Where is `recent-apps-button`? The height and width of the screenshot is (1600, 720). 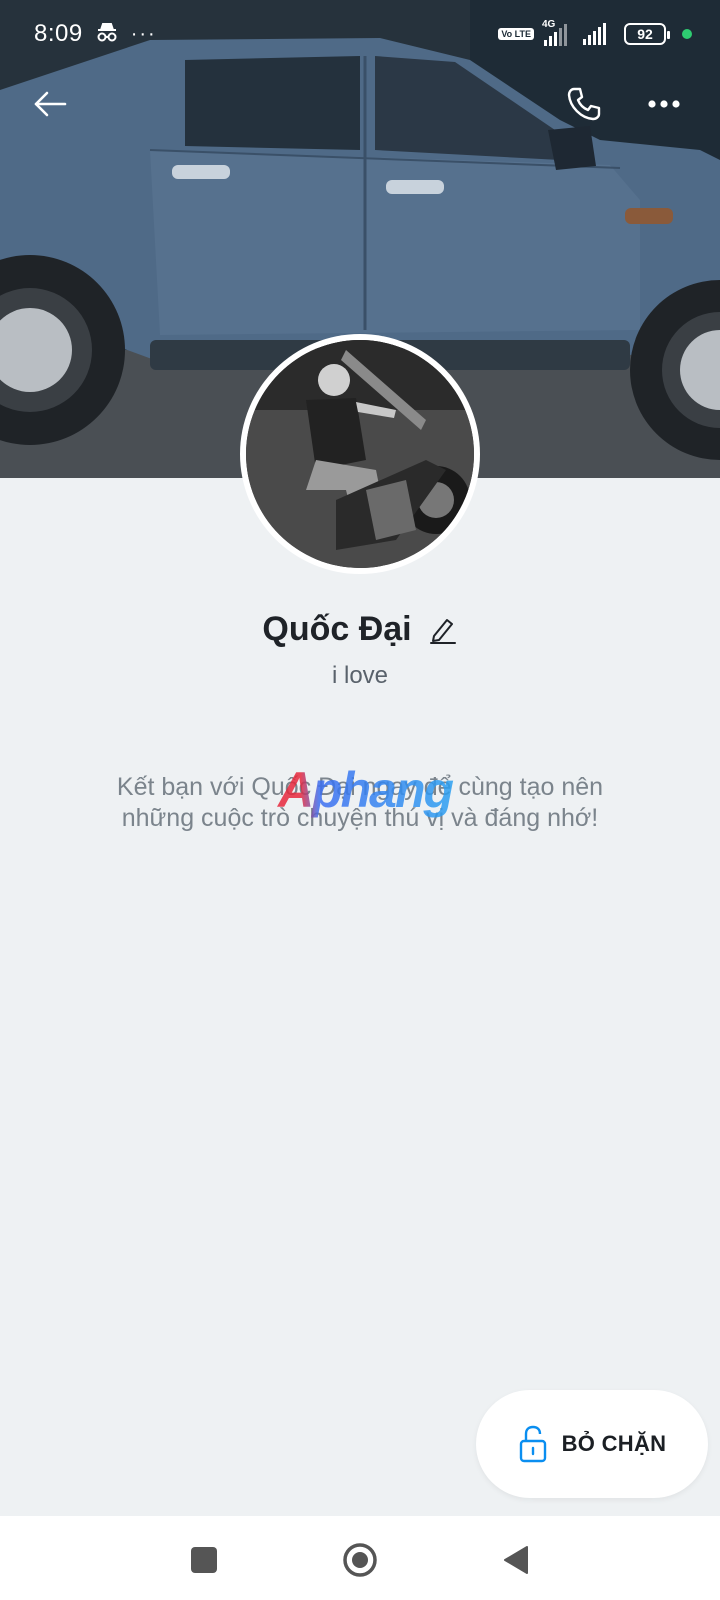 recent-apps-button is located at coordinates (204, 1560).